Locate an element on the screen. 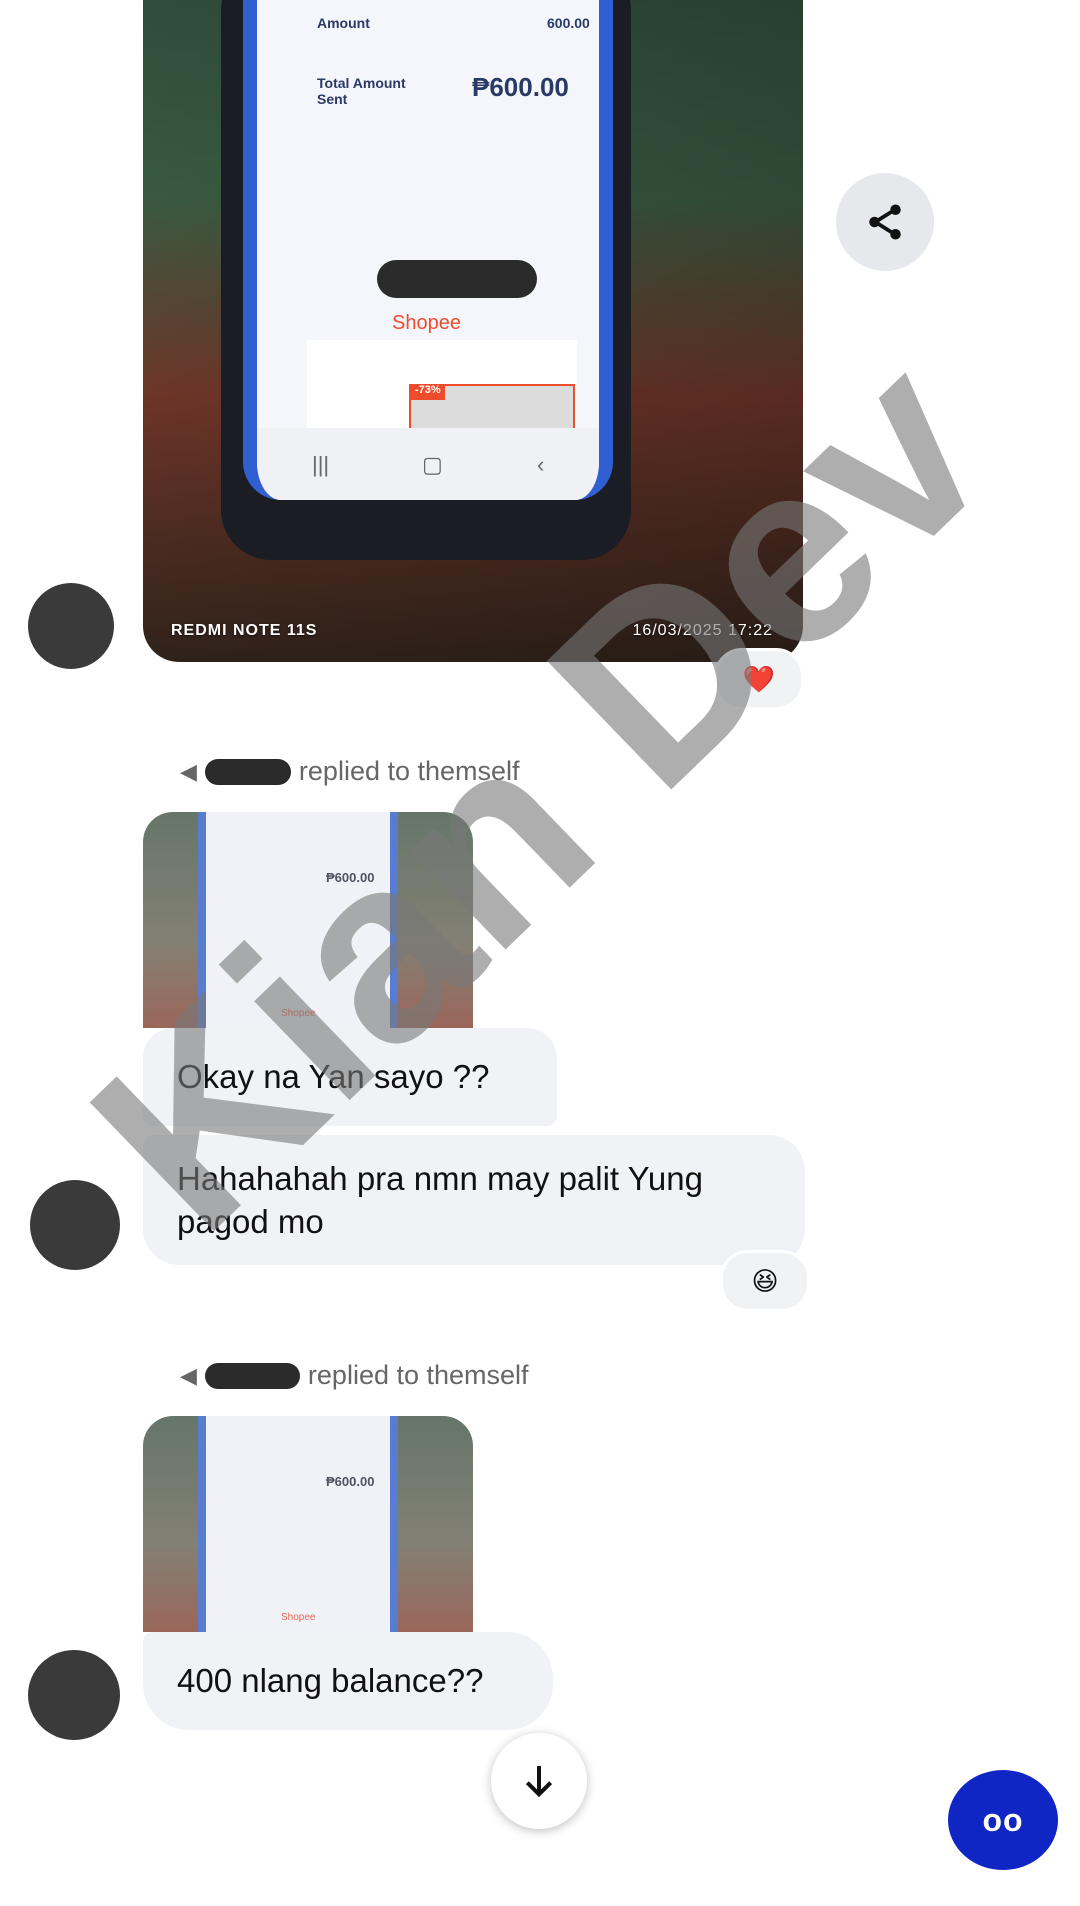 Image resolution: width=1080 pixels, height=1906 pixels. screen-amount-value: 600.00 is located at coordinates (568, 23).